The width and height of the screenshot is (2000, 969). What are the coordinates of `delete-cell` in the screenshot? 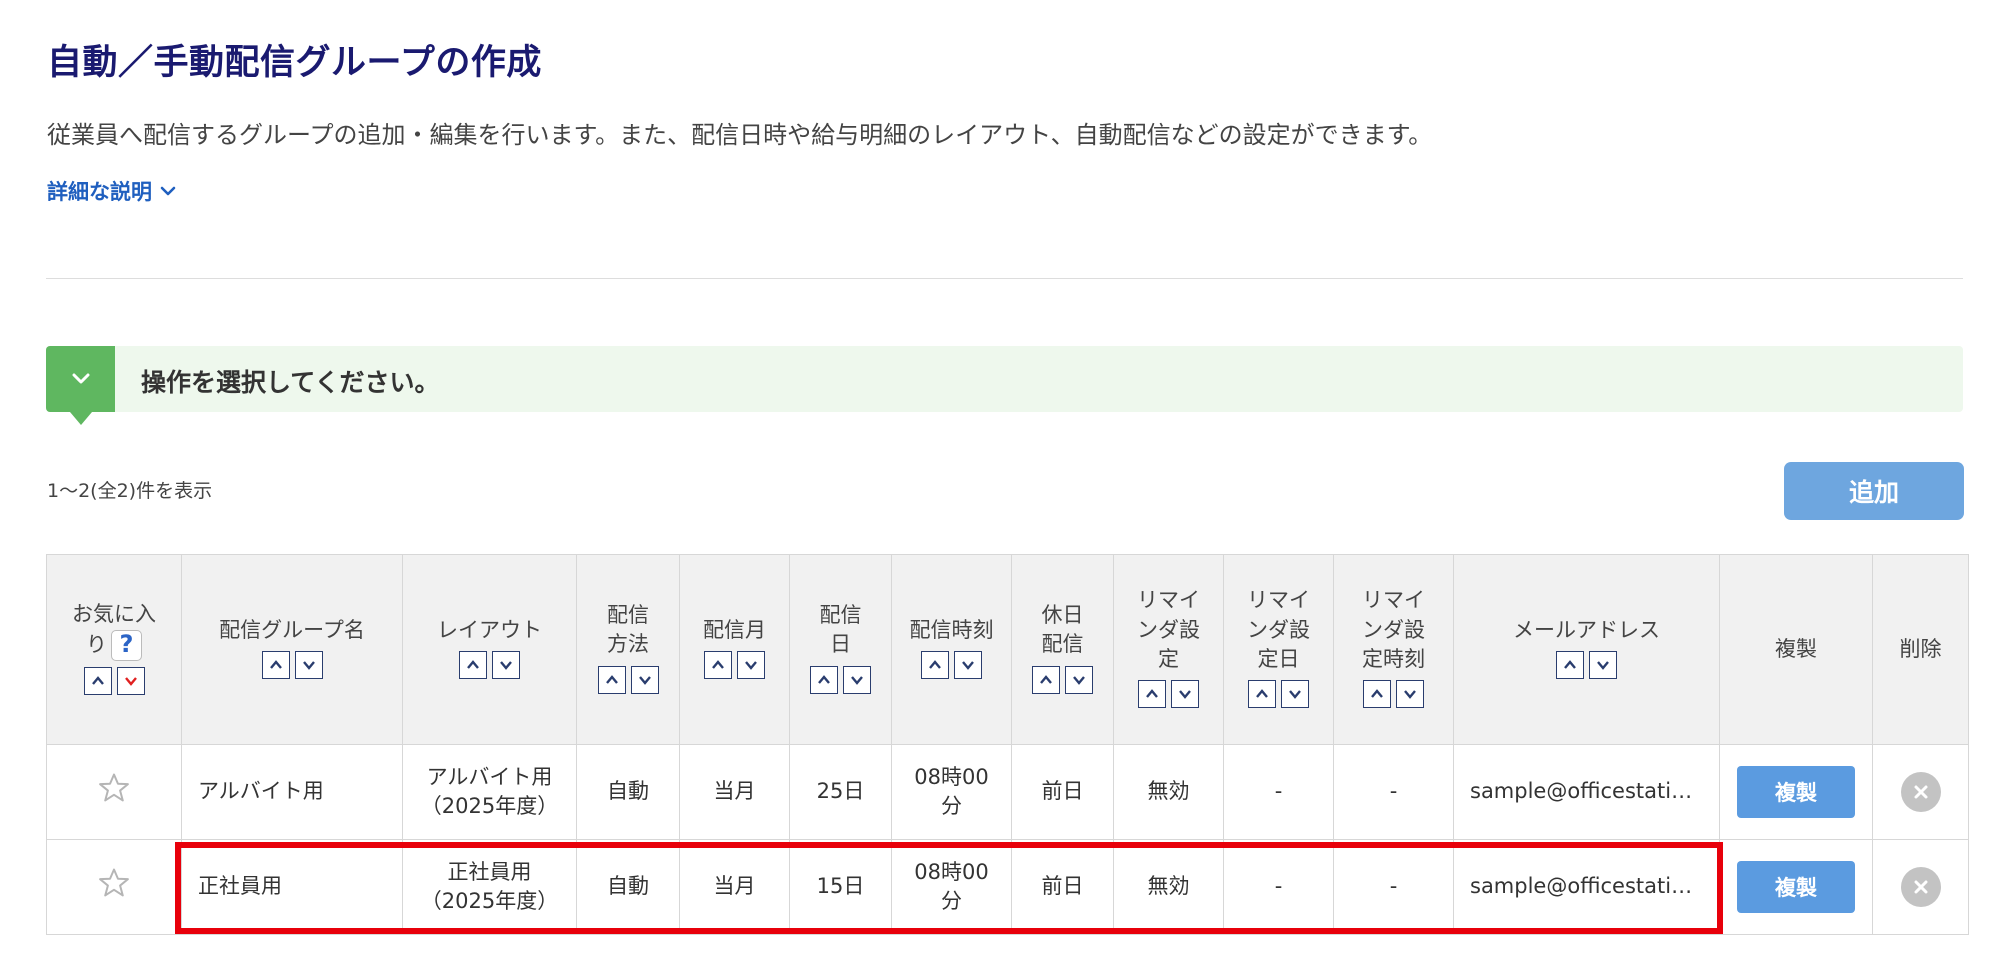 It's located at (1920, 792).